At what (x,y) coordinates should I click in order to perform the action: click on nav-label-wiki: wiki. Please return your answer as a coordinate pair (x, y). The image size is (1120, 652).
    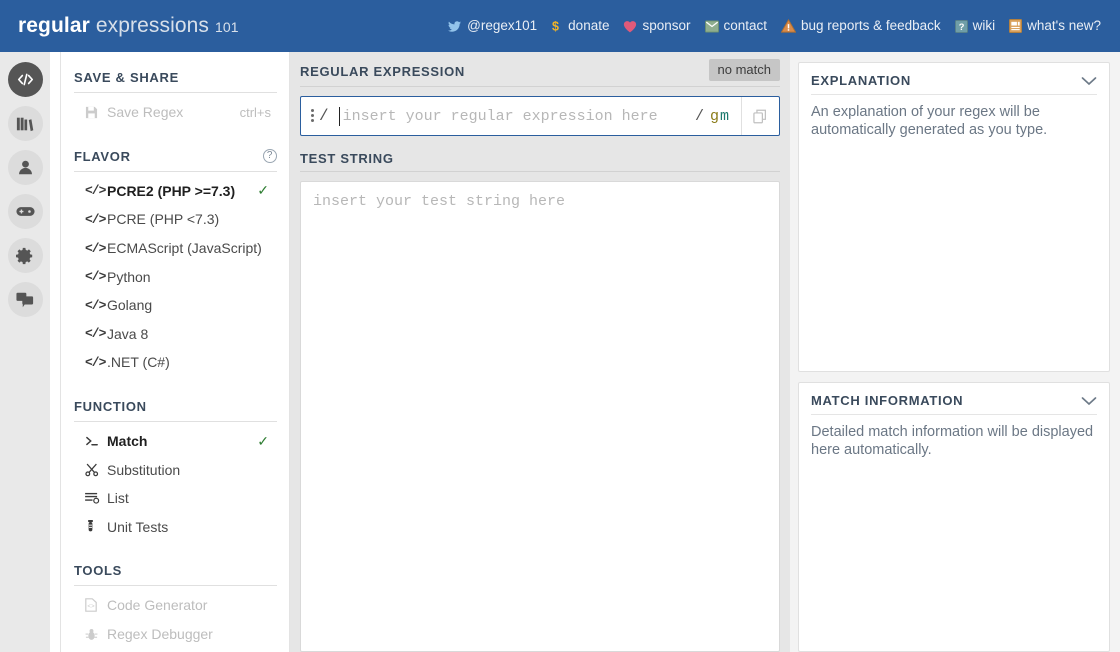
    Looking at the image, I should click on (984, 26).